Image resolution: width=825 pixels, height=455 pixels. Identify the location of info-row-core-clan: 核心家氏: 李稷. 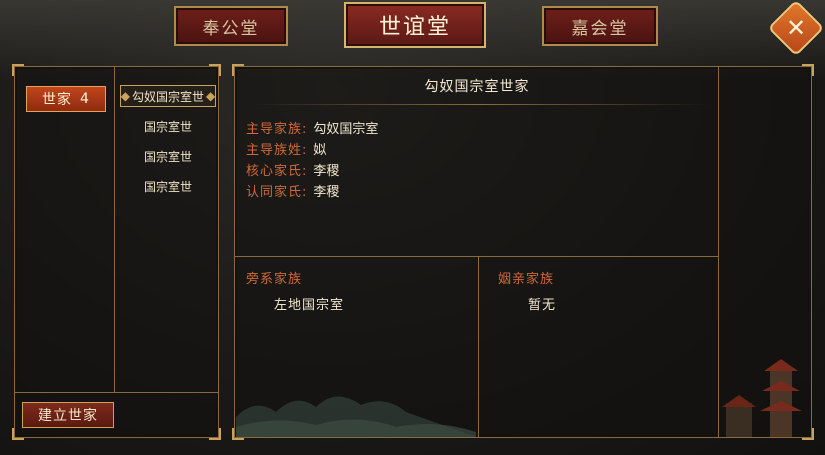
(292, 169).